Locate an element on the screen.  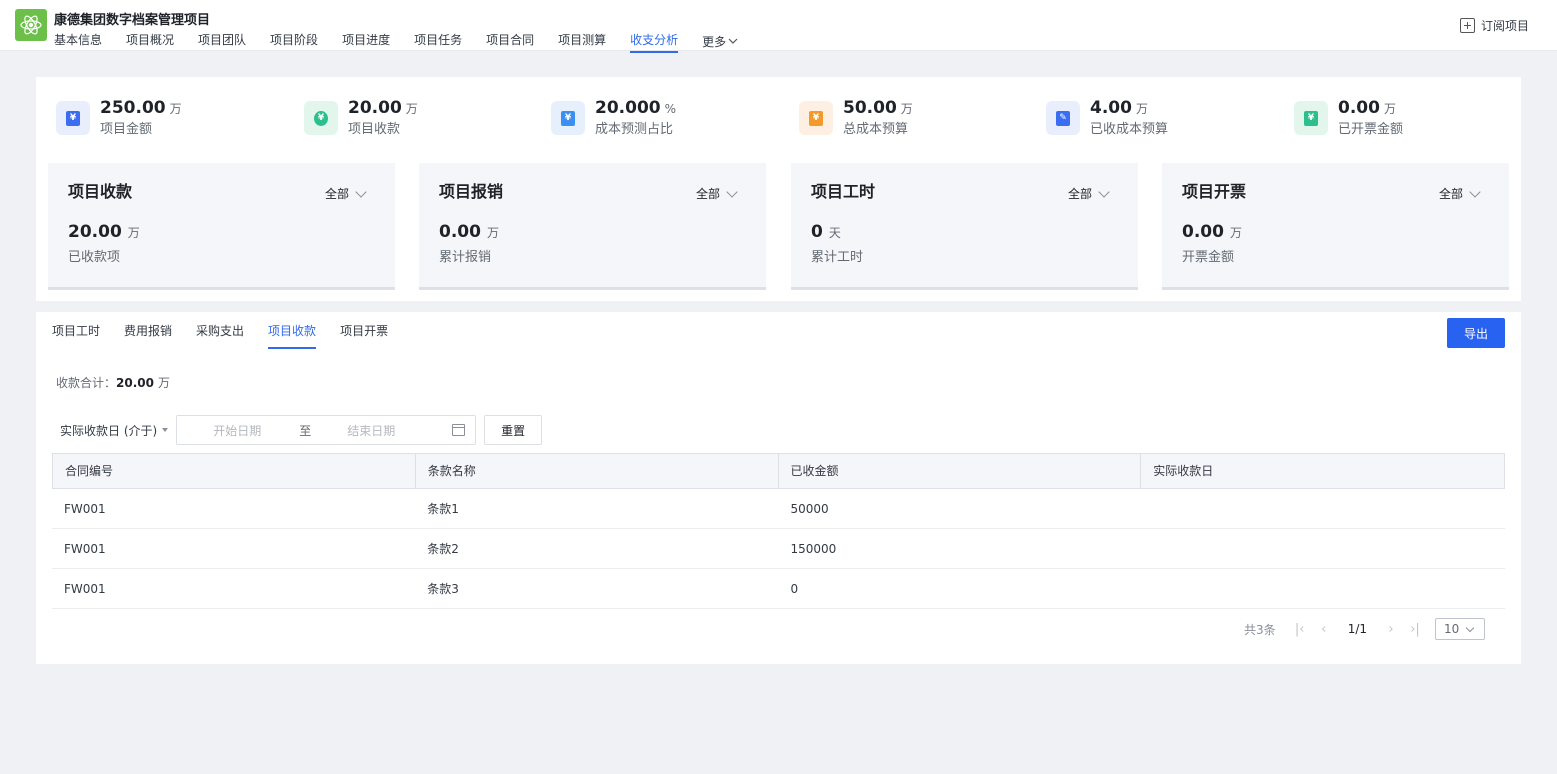
stat-value: 250.00 is located at coordinates (133, 108).